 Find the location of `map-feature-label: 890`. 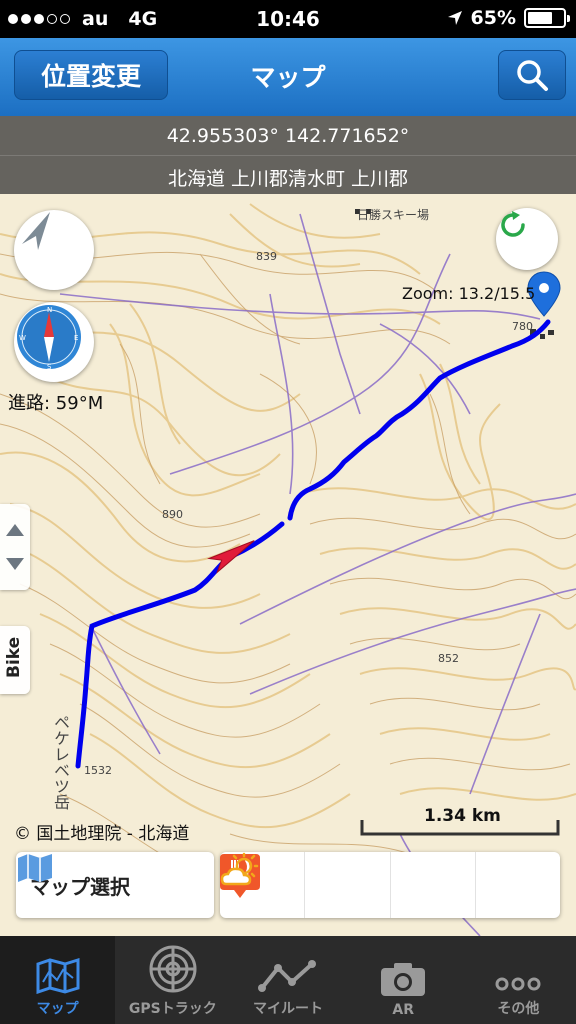

map-feature-label: 890 is located at coordinates (172, 514).